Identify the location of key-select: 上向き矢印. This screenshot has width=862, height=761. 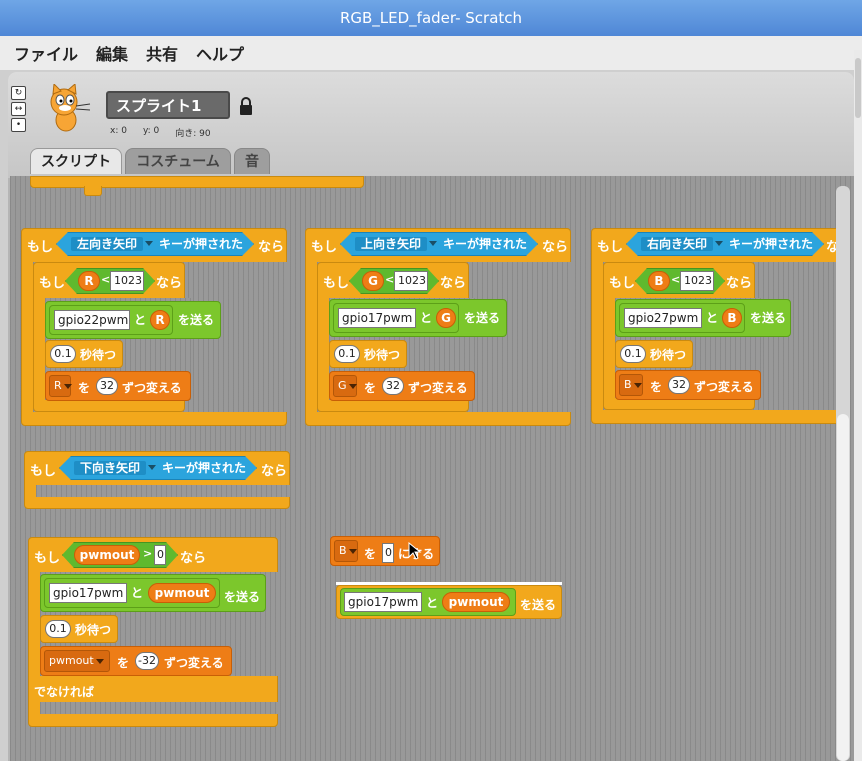
(391, 244).